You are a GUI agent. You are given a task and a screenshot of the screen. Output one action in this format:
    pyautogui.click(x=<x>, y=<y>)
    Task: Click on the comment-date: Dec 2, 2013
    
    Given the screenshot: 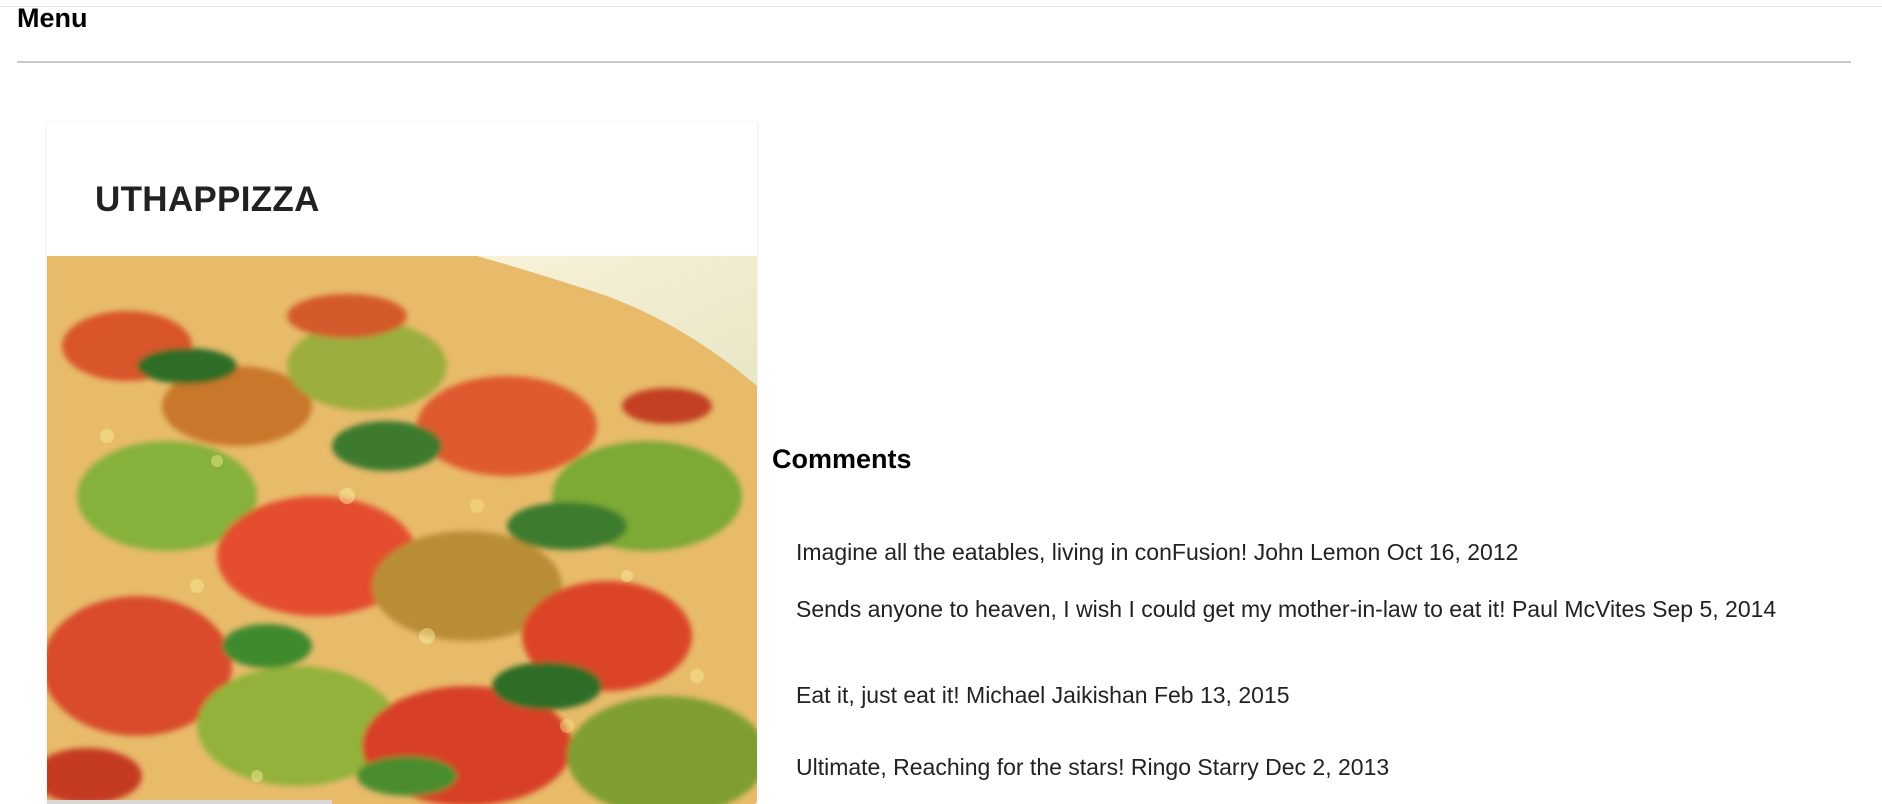 What is the action you would take?
    pyautogui.click(x=1327, y=767)
    